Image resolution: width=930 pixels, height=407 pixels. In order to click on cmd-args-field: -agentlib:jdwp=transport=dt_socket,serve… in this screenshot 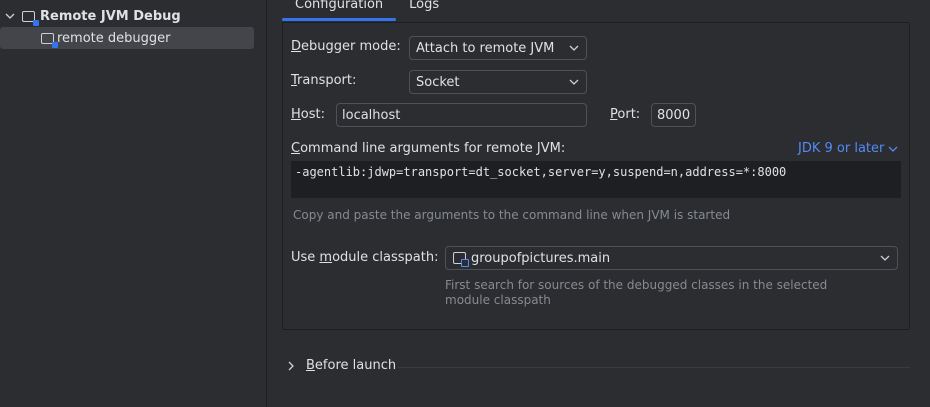, I will do `click(596, 179)`.